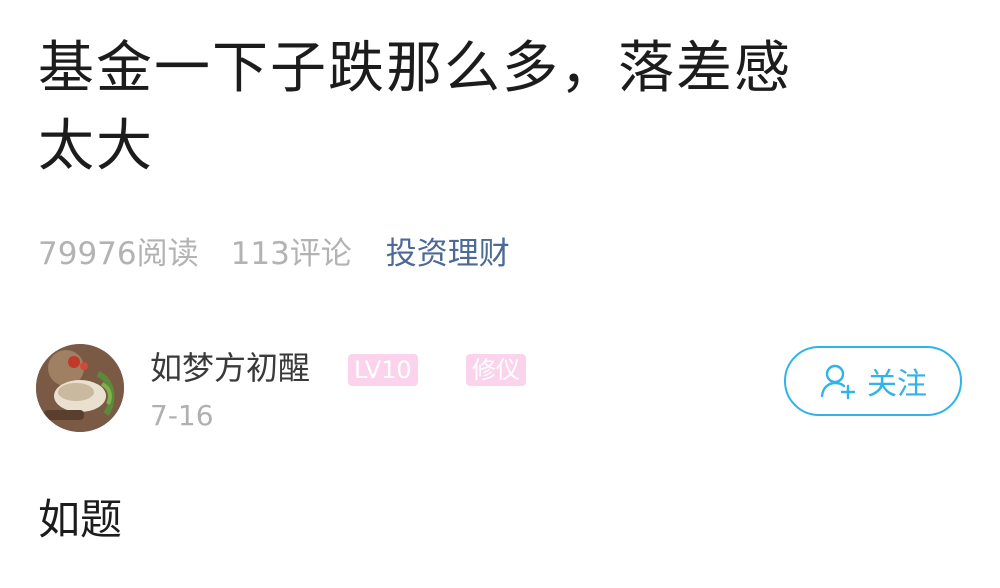 Image resolution: width=1000 pixels, height=588 pixels. What do you see at coordinates (415, 68) in the screenshot?
I see `post-title-line-1: 基金一下子跌那么多，落差感` at bounding box center [415, 68].